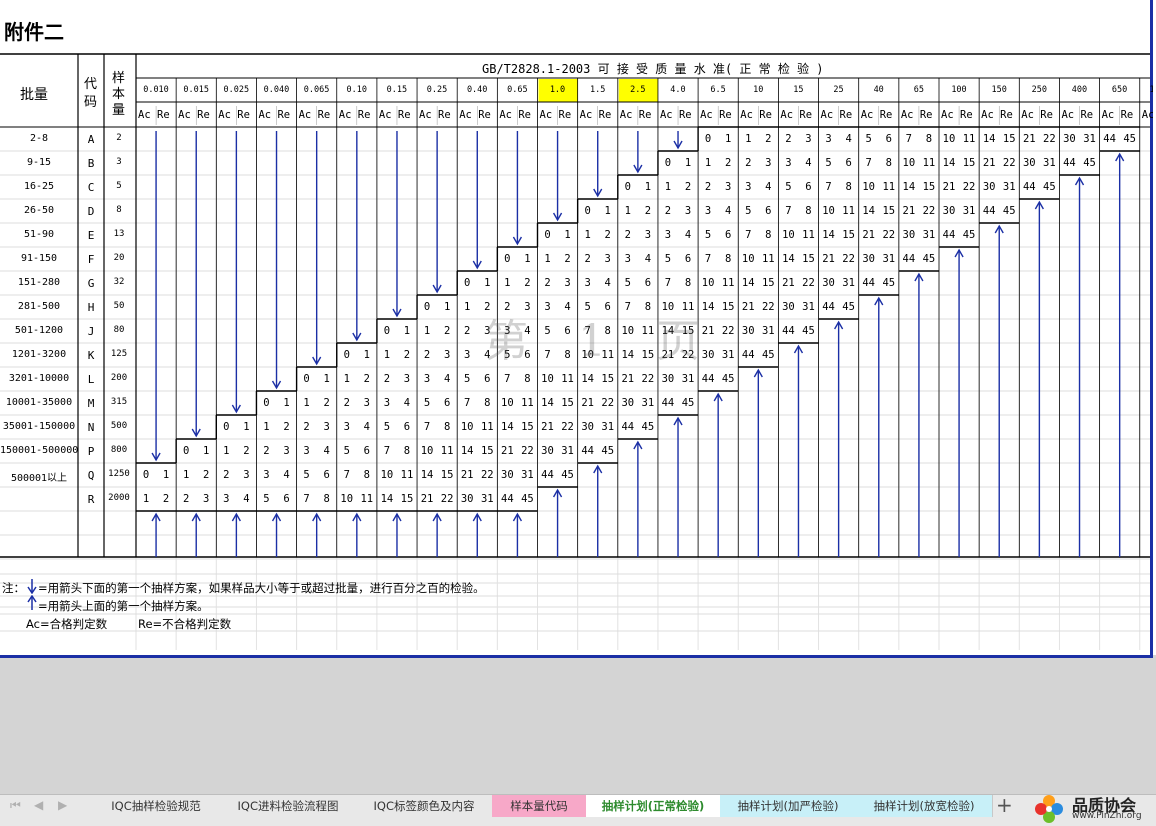 This screenshot has height=826, width=1156. I want to click on aql-level-11: 1.5, so click(597, 90).